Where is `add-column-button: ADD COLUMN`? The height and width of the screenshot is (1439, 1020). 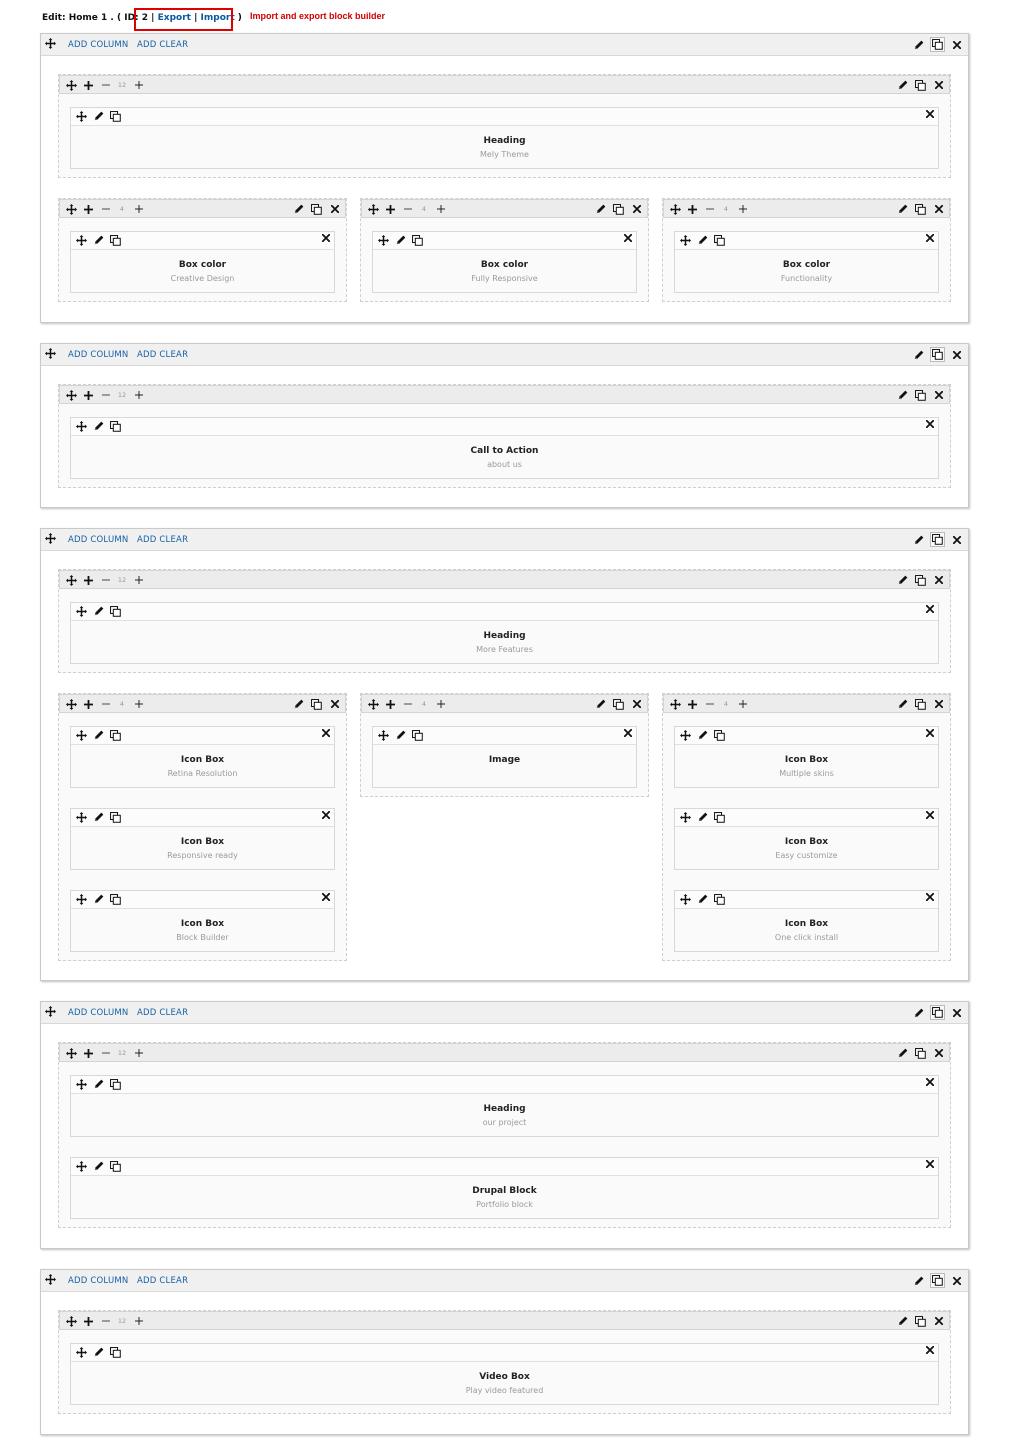
add-column-button: ADD COLUMN is located at coordinates (98, 1013).